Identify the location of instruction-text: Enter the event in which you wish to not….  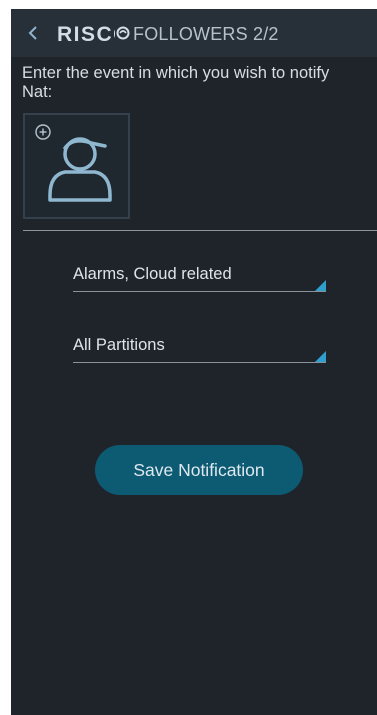
(176, 82).